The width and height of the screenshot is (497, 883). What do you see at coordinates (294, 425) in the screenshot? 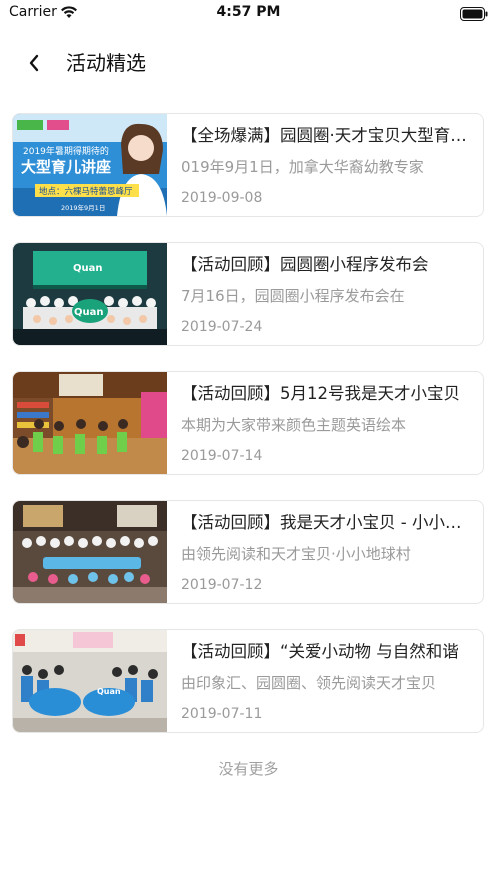
I see `article-desc: 本期为大家带来颜色主题英语绘本` at bounding box center [294, 425].